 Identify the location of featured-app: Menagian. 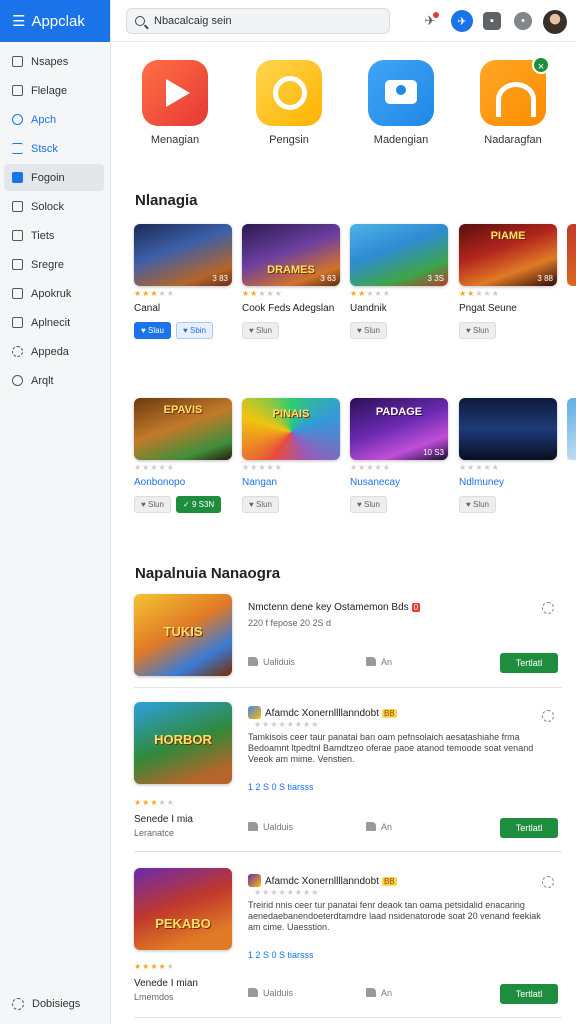
(175, 103).